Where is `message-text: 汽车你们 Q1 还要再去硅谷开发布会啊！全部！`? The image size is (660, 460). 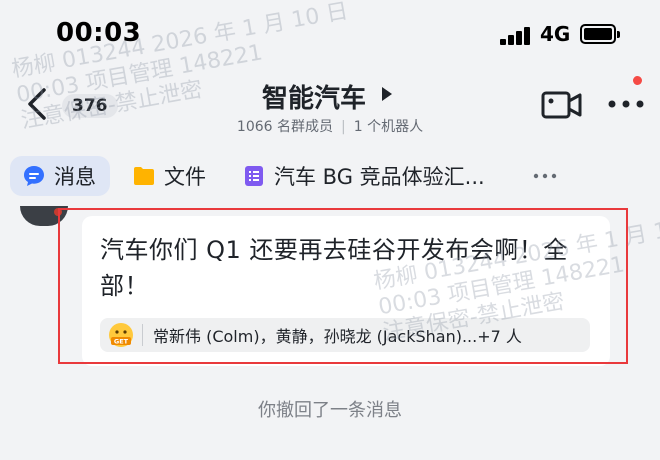
message-text: 汽车你们 Q1 还要再去硅谷开发布会啊！全部！ is located at coordinates (334, 268).